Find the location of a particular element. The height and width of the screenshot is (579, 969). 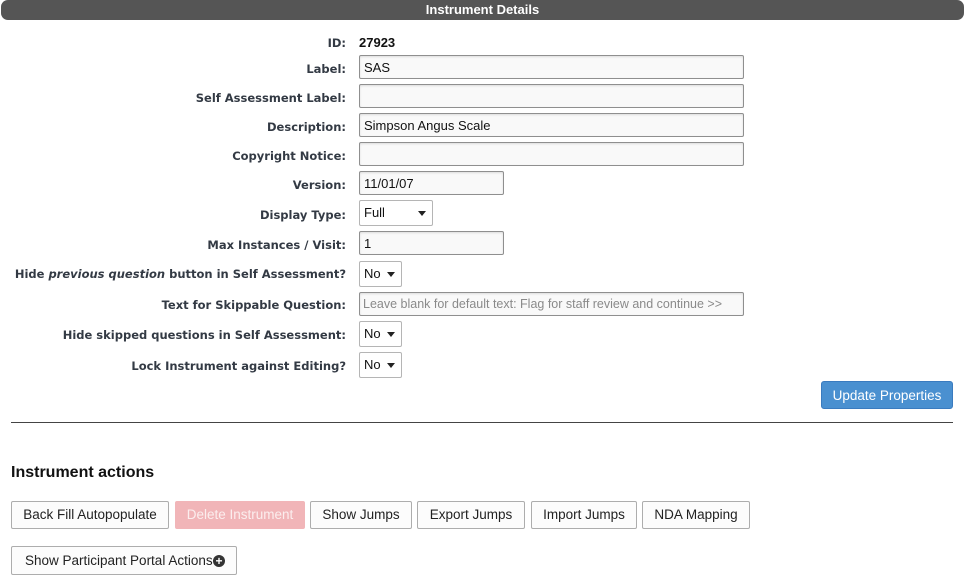

max-instances-input is located at coordinates (431, 243).